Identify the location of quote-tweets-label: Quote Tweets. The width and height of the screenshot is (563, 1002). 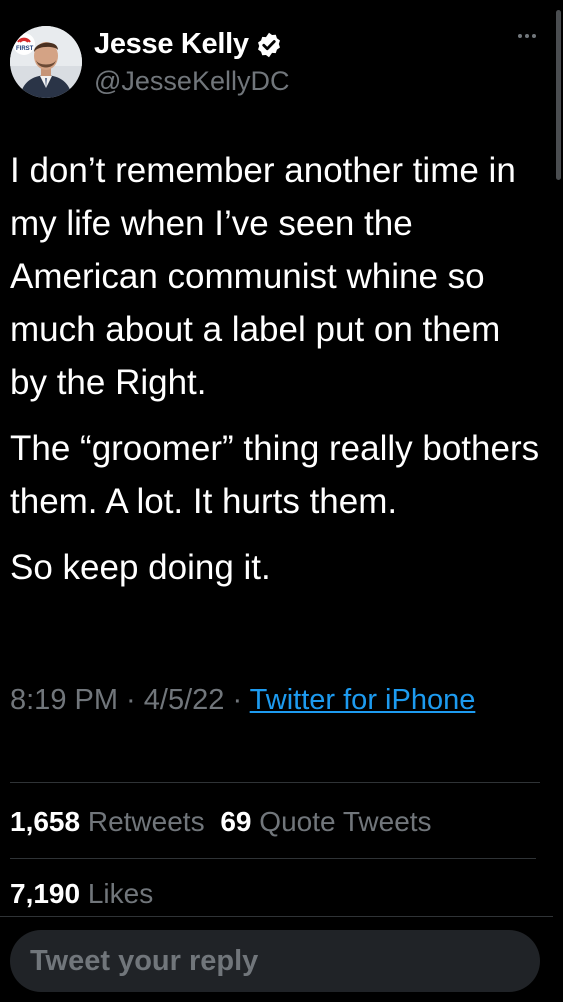
(345, 821).